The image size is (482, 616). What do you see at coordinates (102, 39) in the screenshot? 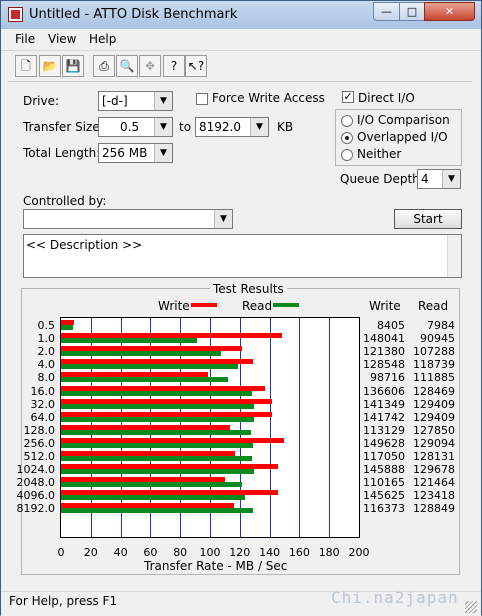
I see `menu-help: Help` at bounding box center [102, 39].